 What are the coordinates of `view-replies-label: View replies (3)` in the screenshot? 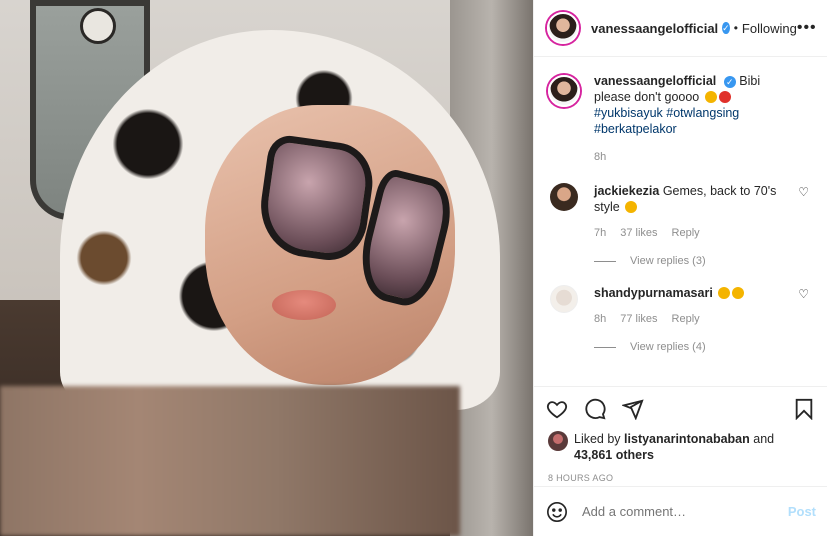 It's located at (668, 261).